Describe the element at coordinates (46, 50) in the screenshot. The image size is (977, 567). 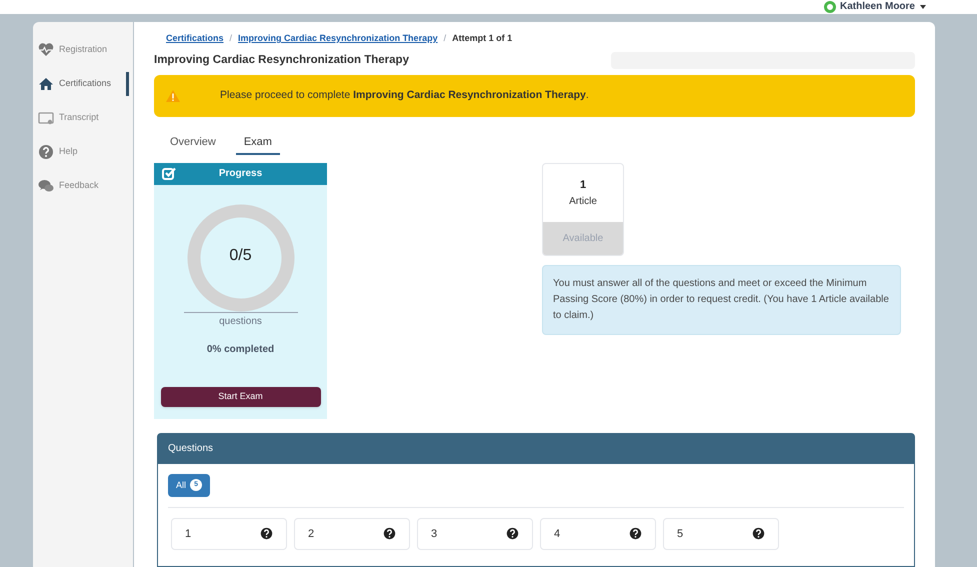
I see `heart-icon` at that location.